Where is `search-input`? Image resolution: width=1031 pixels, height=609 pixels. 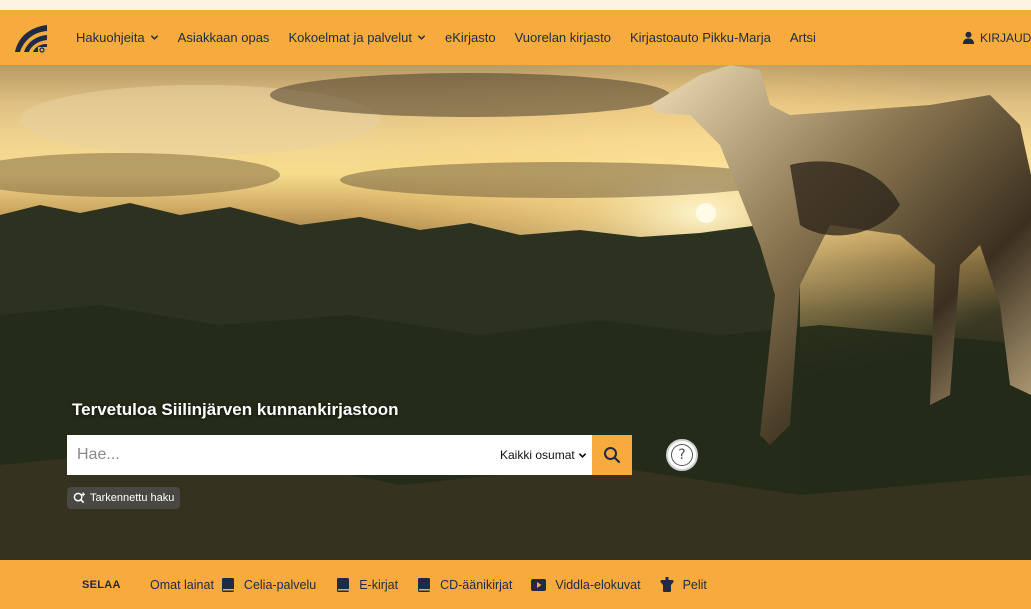
search-input is located at coordinates (277, 455).